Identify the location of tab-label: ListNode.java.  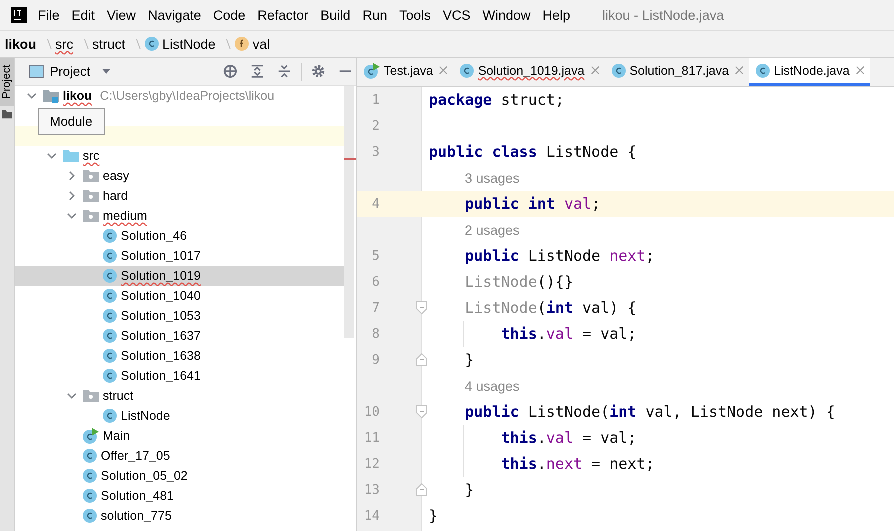
(812, 71).